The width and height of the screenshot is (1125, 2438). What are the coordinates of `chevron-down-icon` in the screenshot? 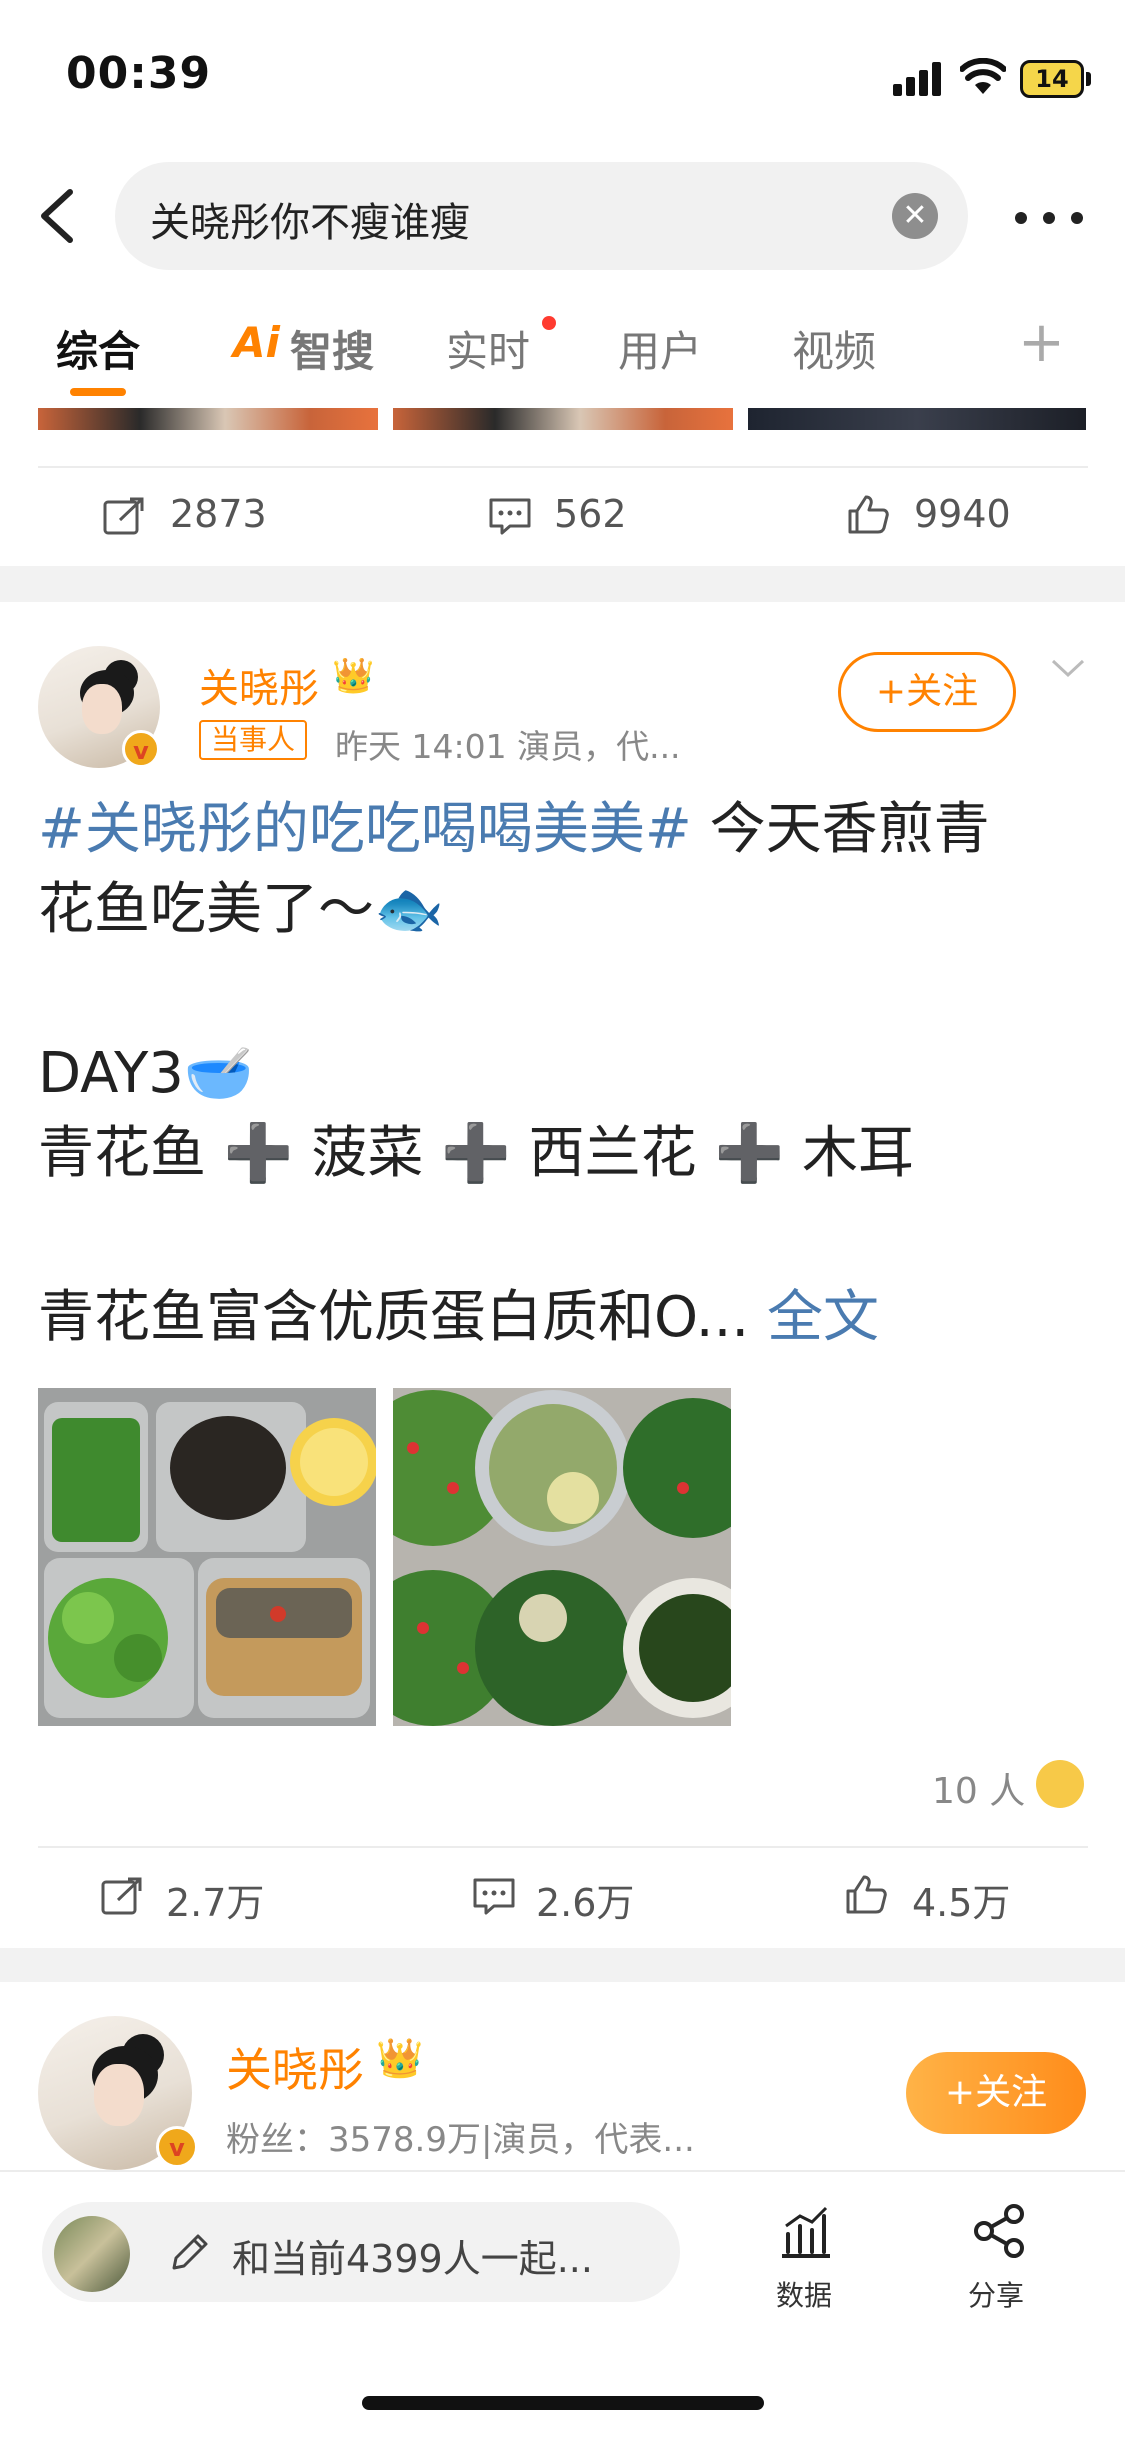 It's located at (1068, 668).